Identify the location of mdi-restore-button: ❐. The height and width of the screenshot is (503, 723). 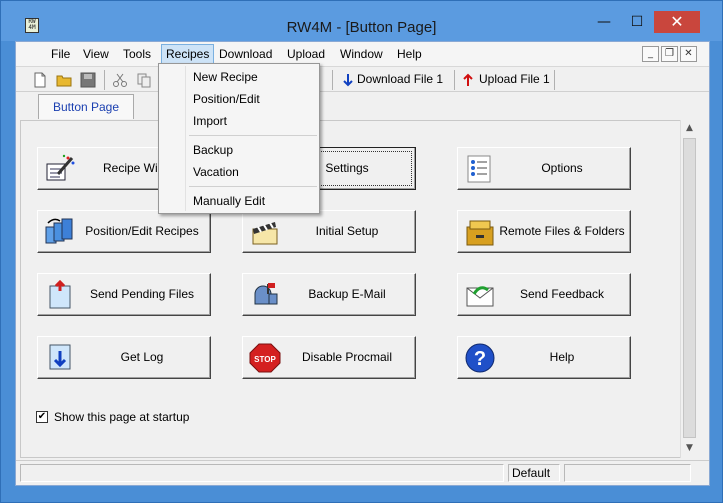
(669, 54).